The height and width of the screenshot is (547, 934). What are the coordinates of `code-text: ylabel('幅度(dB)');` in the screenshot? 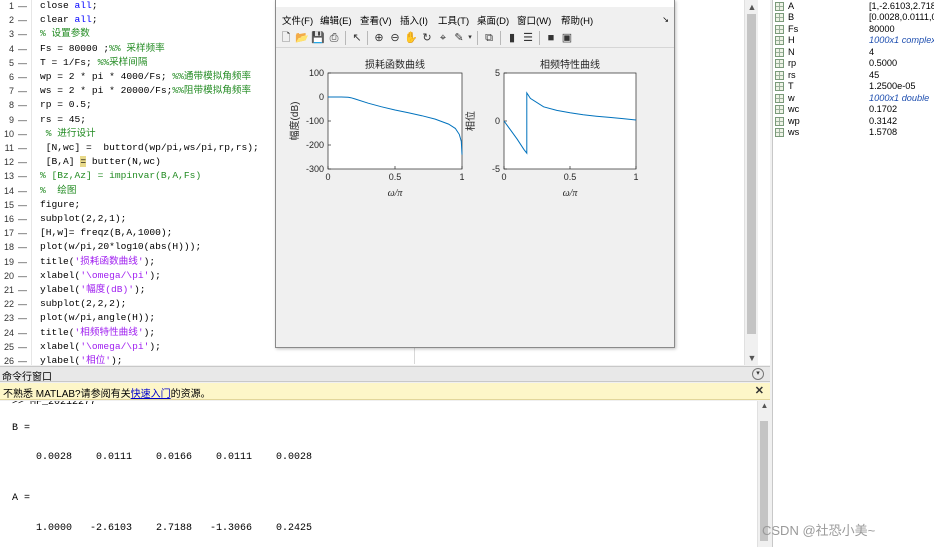 It's located at (93, 290).